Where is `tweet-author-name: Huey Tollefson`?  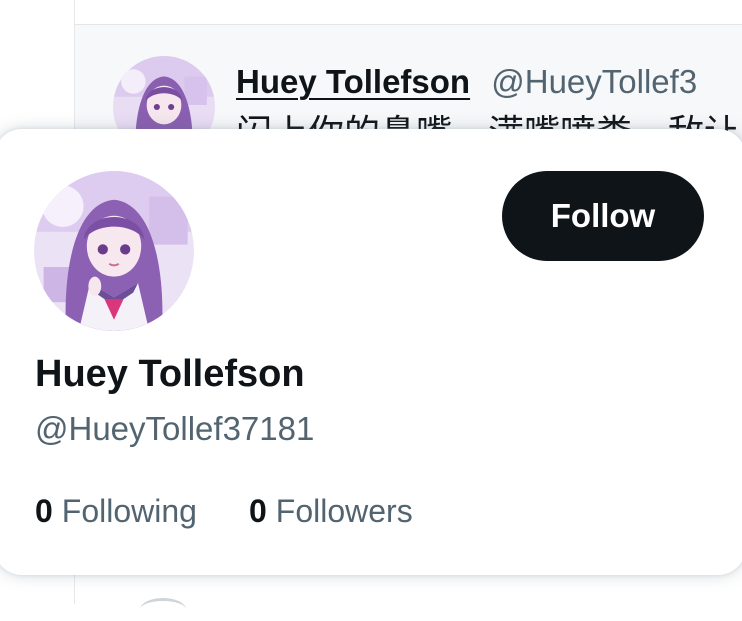 tweet-author-name: Huey Tollefson is located at coordinates (353, 81).